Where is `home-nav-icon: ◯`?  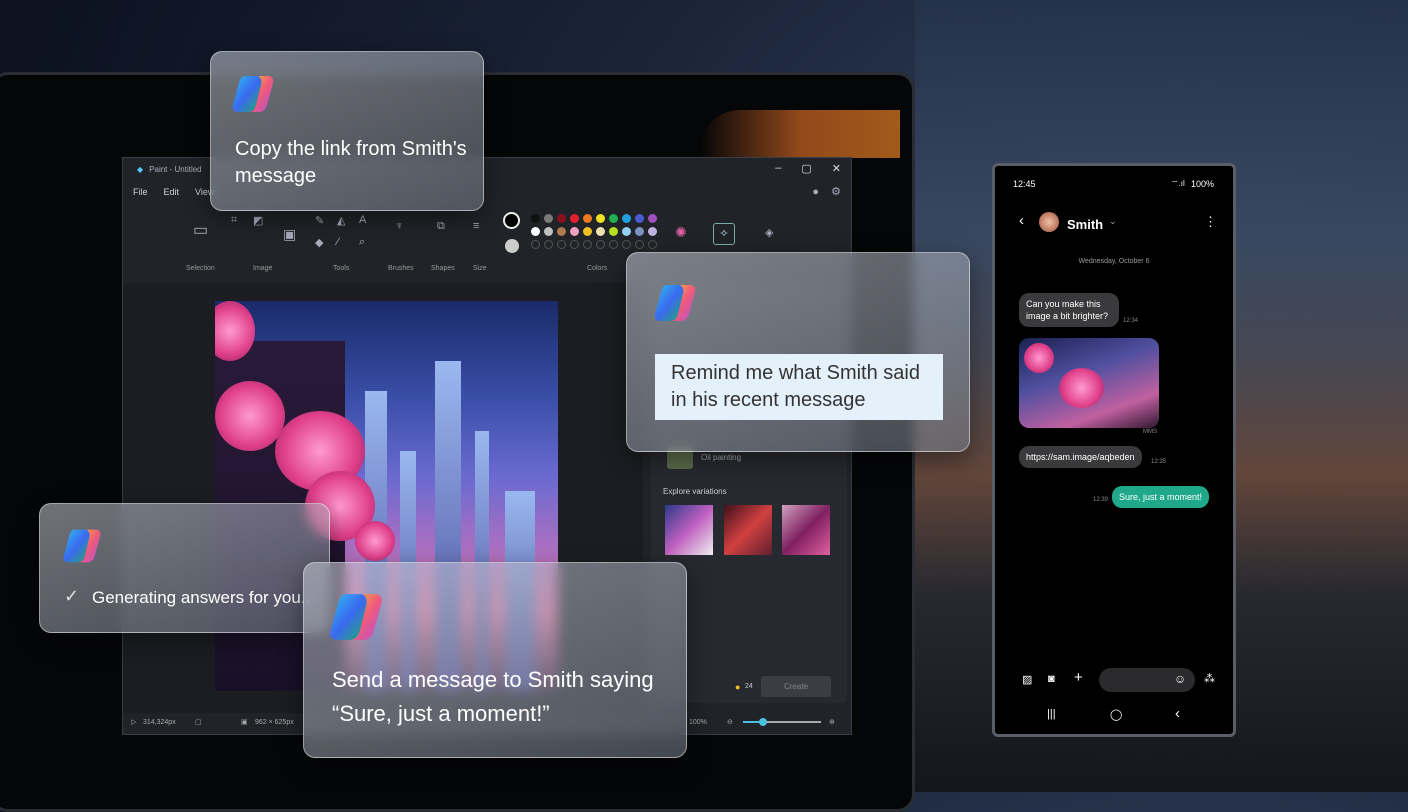
home-nav-icon: ◯ is located at coordinates (1116, 714).